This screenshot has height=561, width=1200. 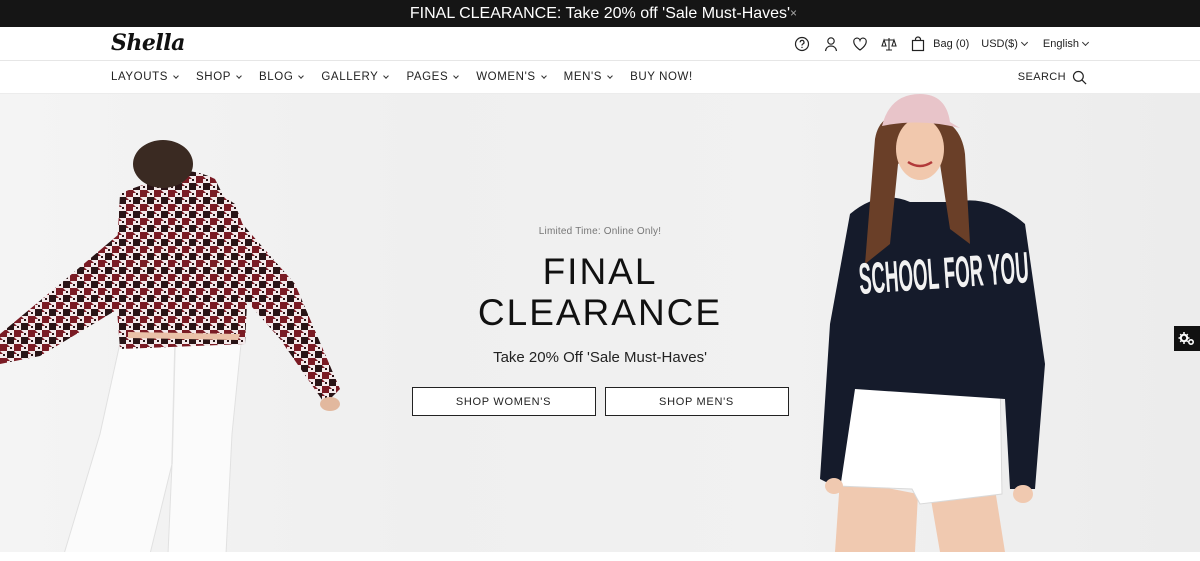 I want to click on nav-label: BUY NOW!, so click(x=661, y=77).